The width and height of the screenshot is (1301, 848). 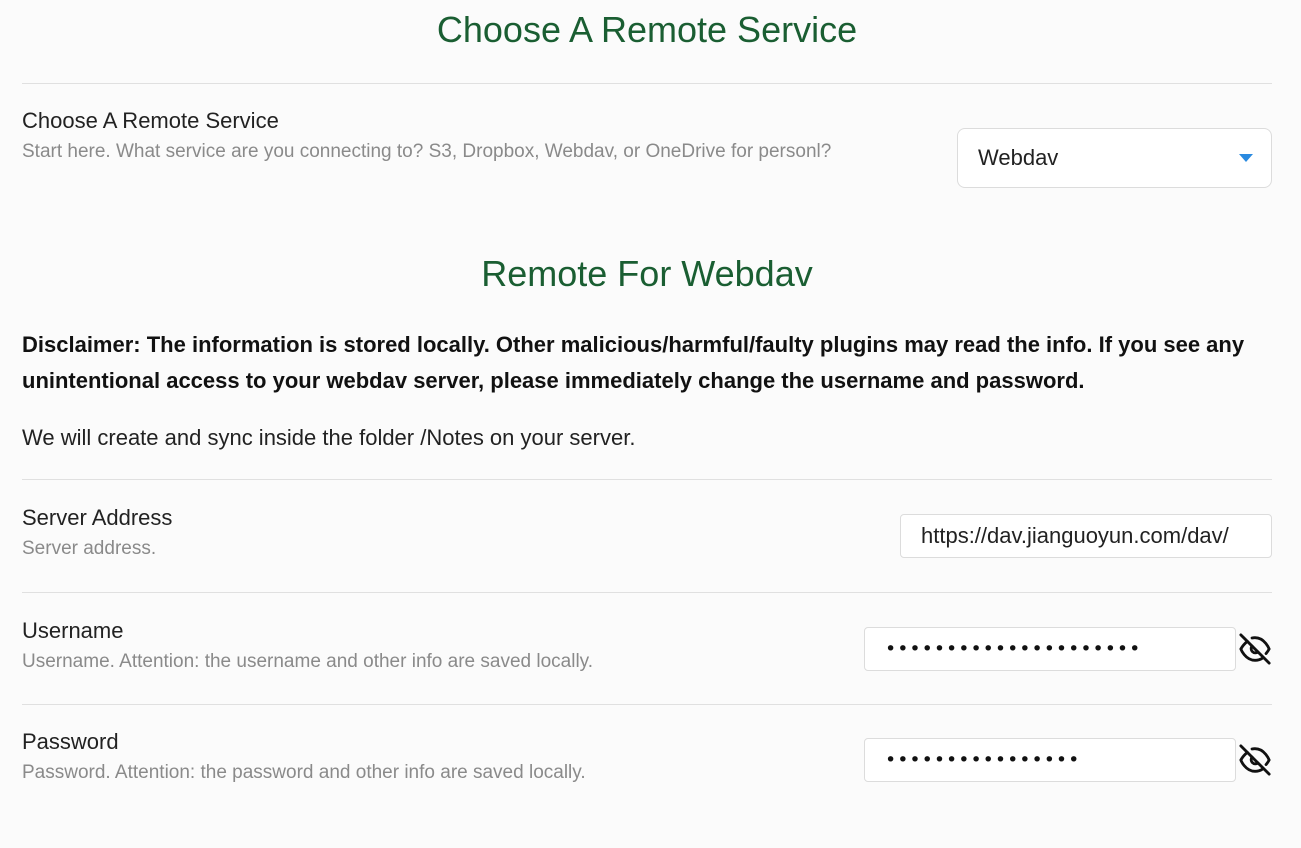 I want to click on username-field-wrap: •••••••••••••••••••••, so click(x=1068, y=648).